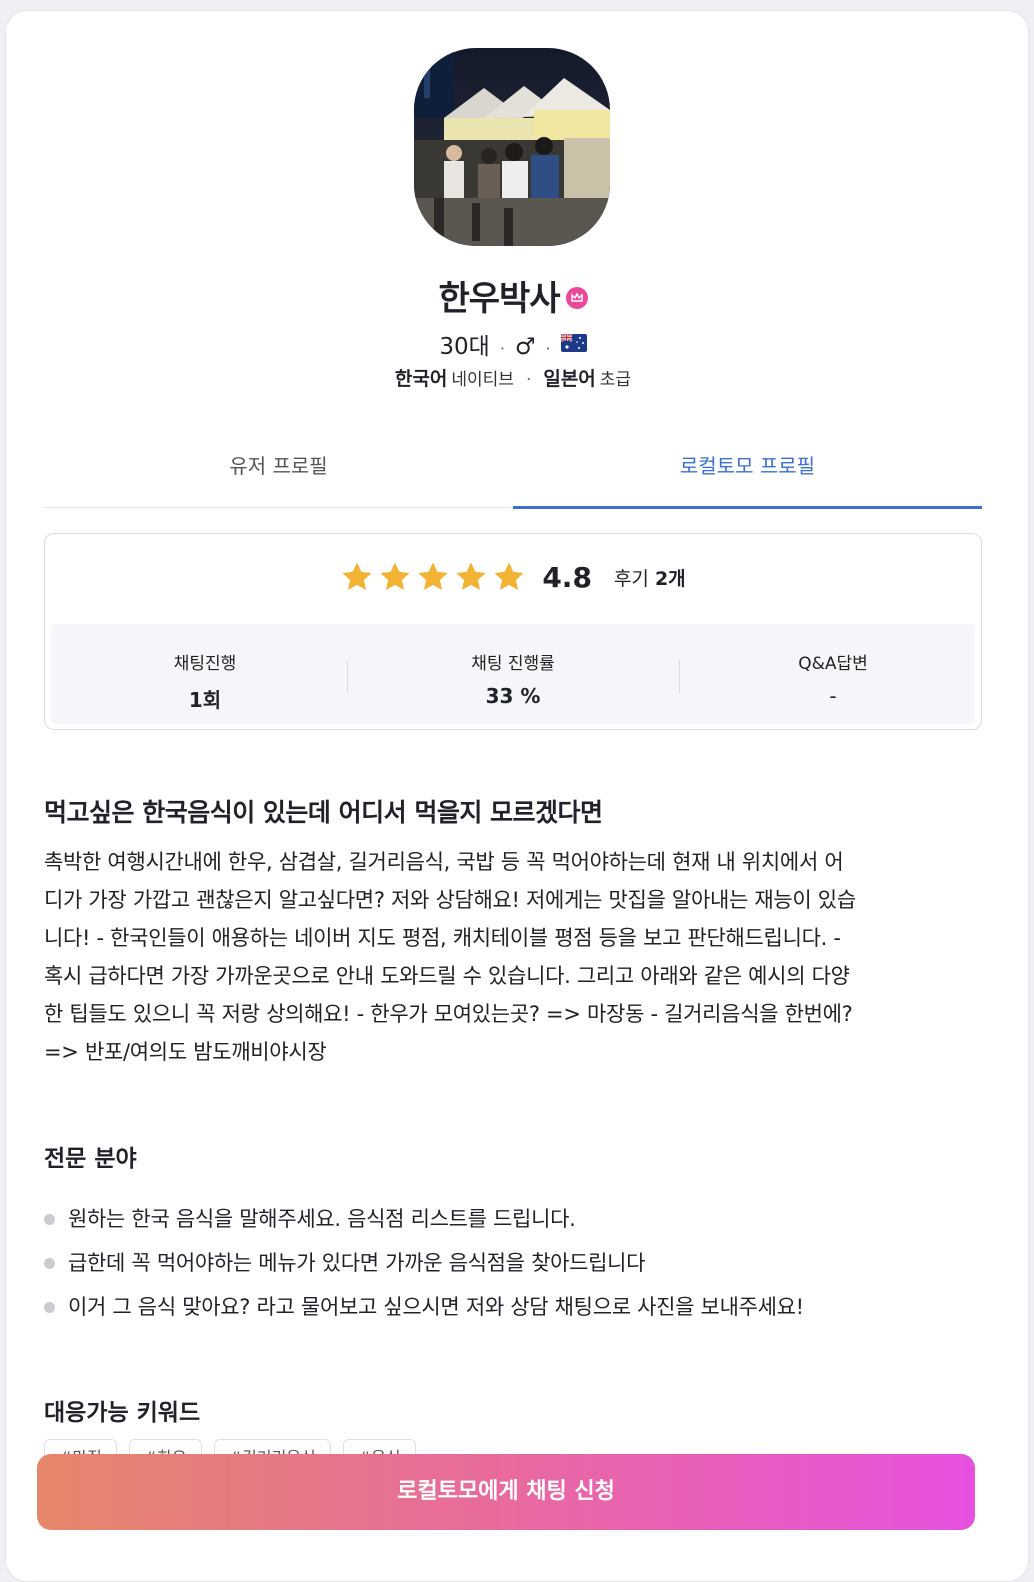 This screenshot has width=1034, height=1582. What do you see at coordinates (482, 380) in the screenshot?
I see `language-level: 네이티브` at bounding box center [482, 380].